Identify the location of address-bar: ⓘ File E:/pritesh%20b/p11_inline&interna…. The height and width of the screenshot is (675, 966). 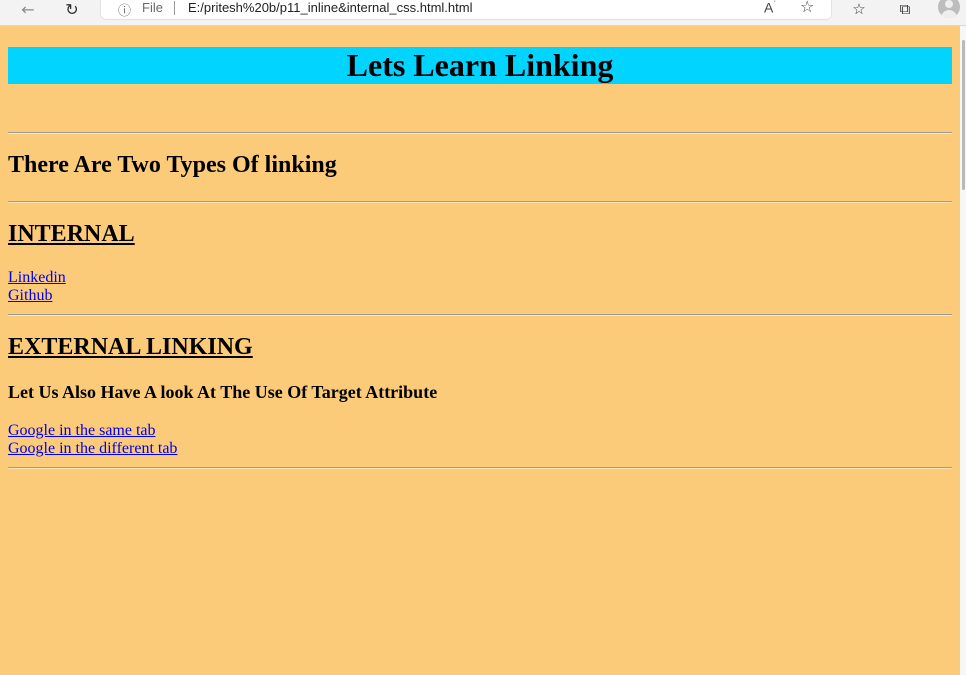
(466, 10).